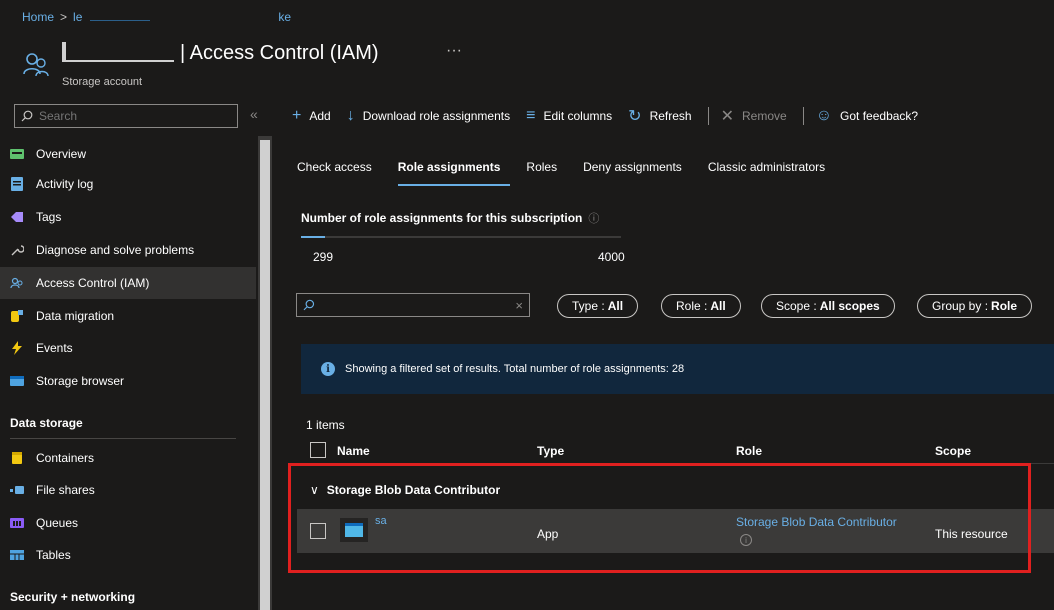  I want to click on sidebar-item-containers: Containers, so click(128, 458).